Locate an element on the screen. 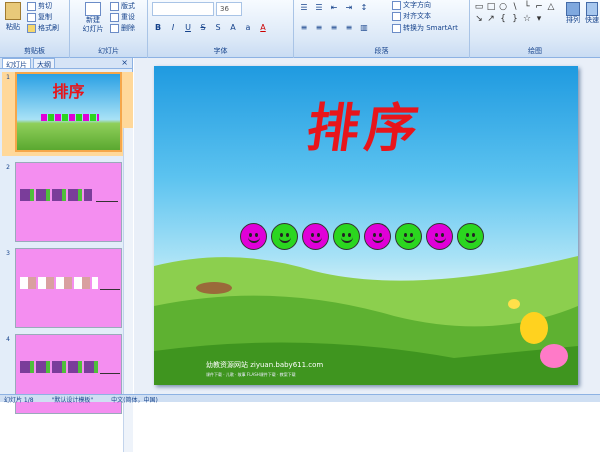  slide-title: 排序 is located at coordinates (366, 123).